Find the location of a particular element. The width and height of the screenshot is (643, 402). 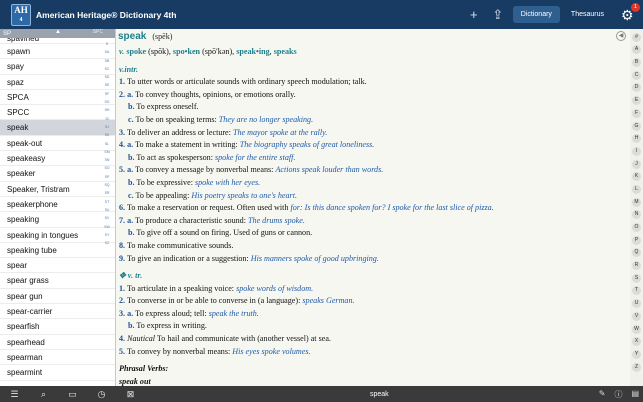

sub-index-item: SC is located at coordinates (107, 71).